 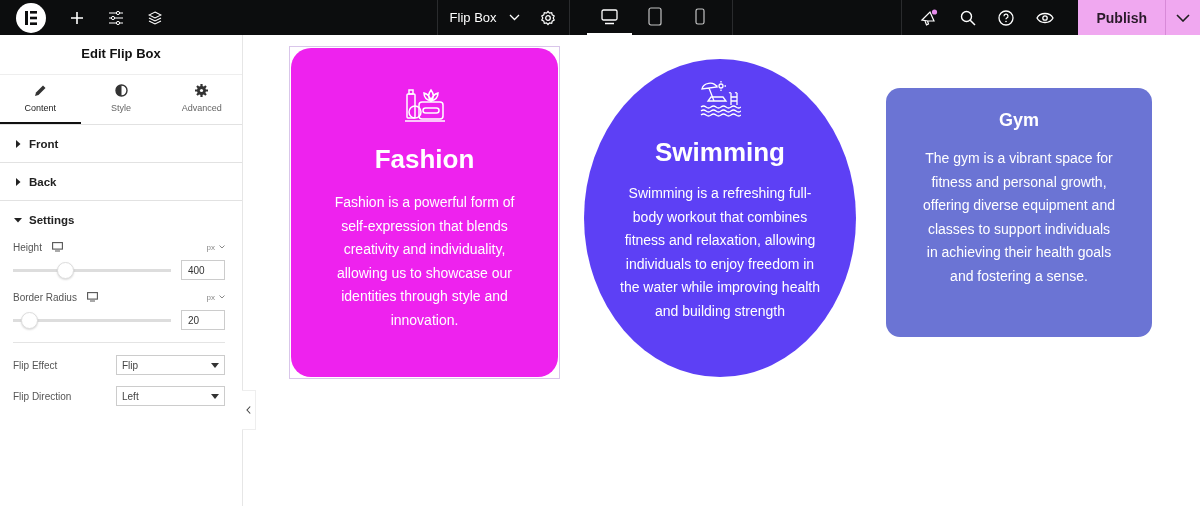 What do you see at coordinates (121, 99) in the screenshot?
I see `panel-tab: Style` at bounding box center [121, 99].